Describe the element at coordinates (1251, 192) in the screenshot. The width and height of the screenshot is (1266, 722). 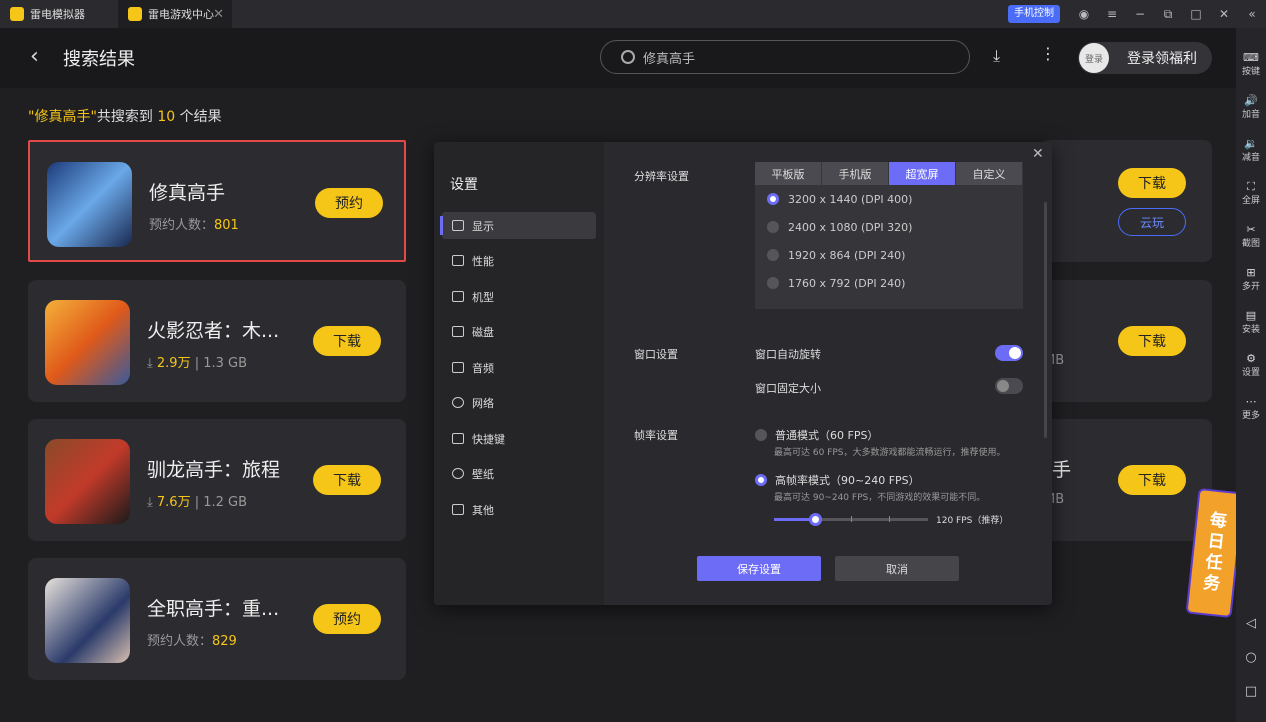
I see `sidebar-fullscreen: ⛶ 全屏` at that location.